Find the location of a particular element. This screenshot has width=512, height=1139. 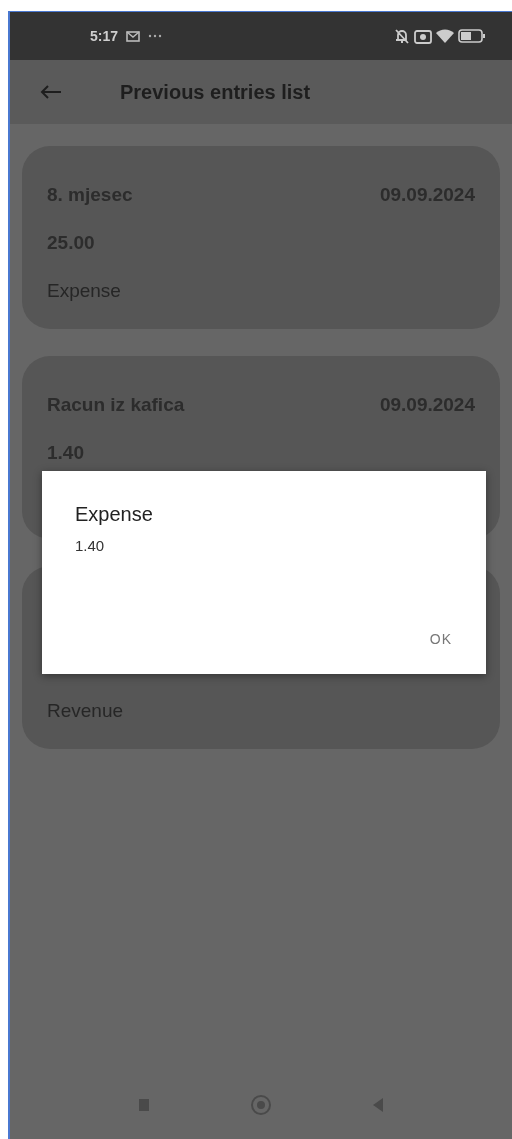

home-icon is located at coordinates (261, 1105).